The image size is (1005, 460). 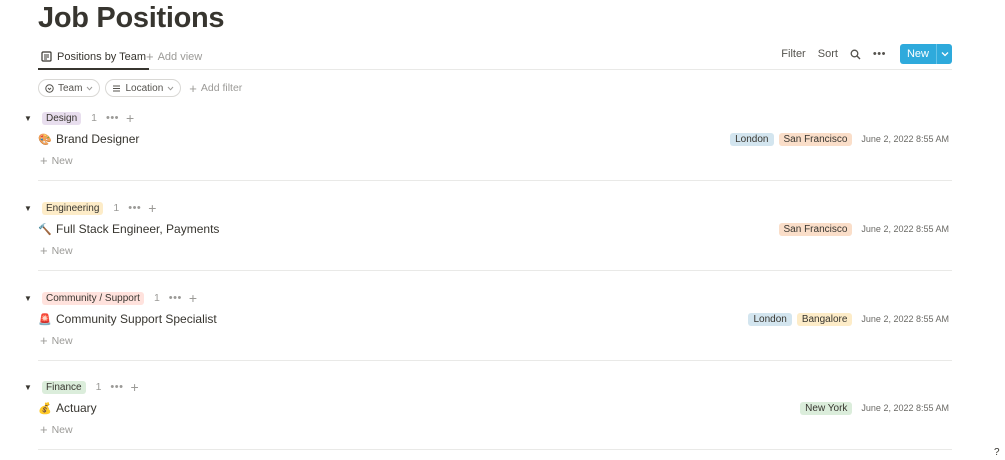 What do you see at coordinates (180, 56) in the screenshot?
I see `add-view-label: Add view` at bounding box center [180, 56].